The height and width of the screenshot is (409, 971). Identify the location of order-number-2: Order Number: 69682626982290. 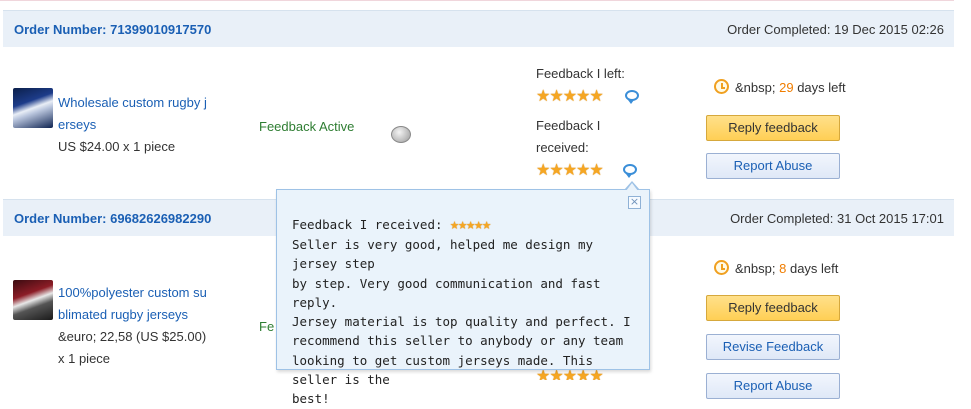
(112, 218).